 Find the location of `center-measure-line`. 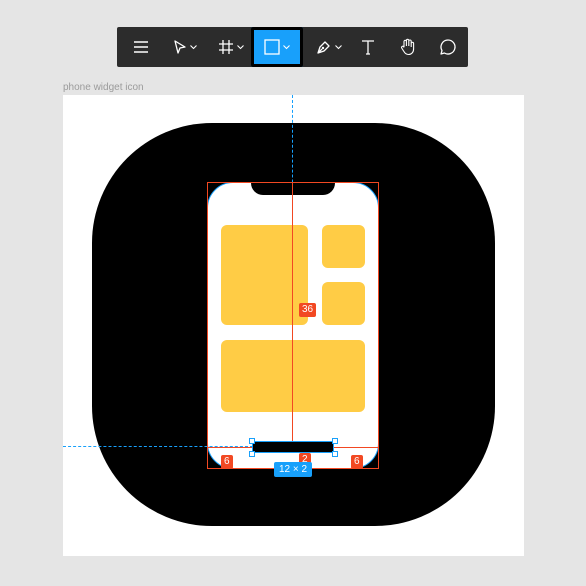

center-measure-line is located at coordinates (292, 312).